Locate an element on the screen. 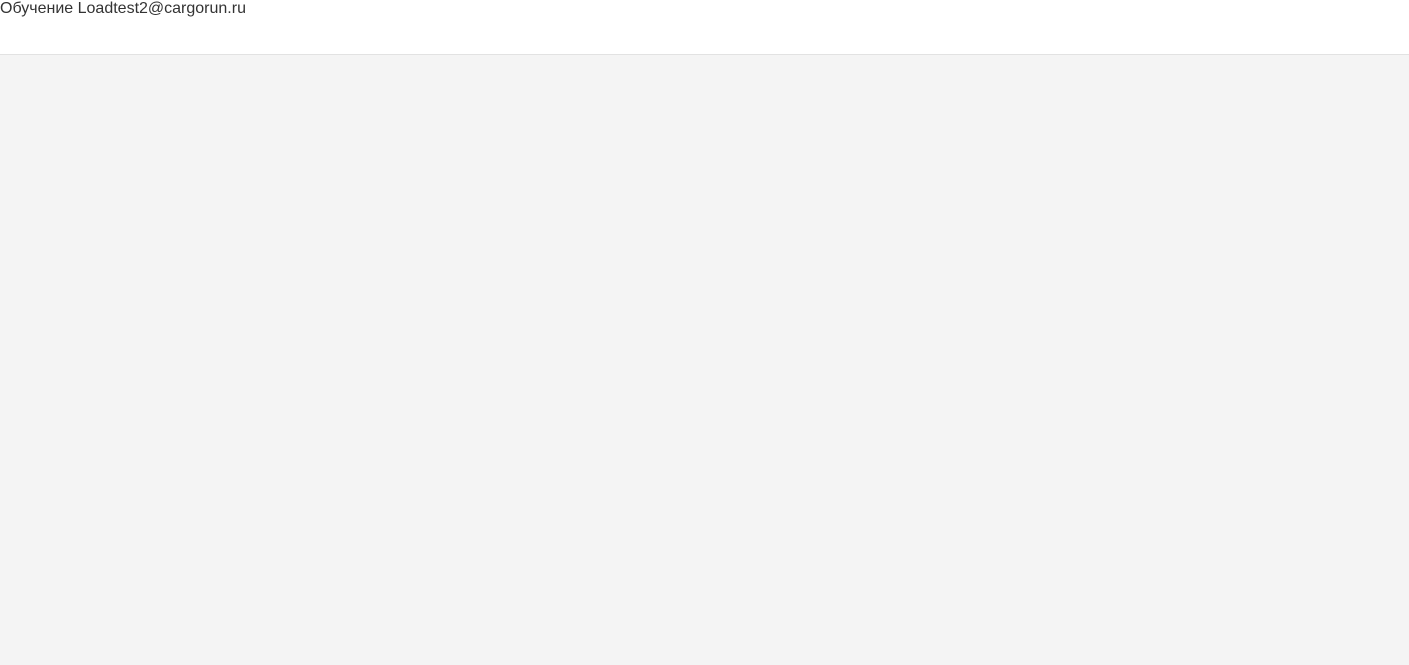 The image size is (1409, 665). learn-link: Обучение is located at coordinates (36, 8).